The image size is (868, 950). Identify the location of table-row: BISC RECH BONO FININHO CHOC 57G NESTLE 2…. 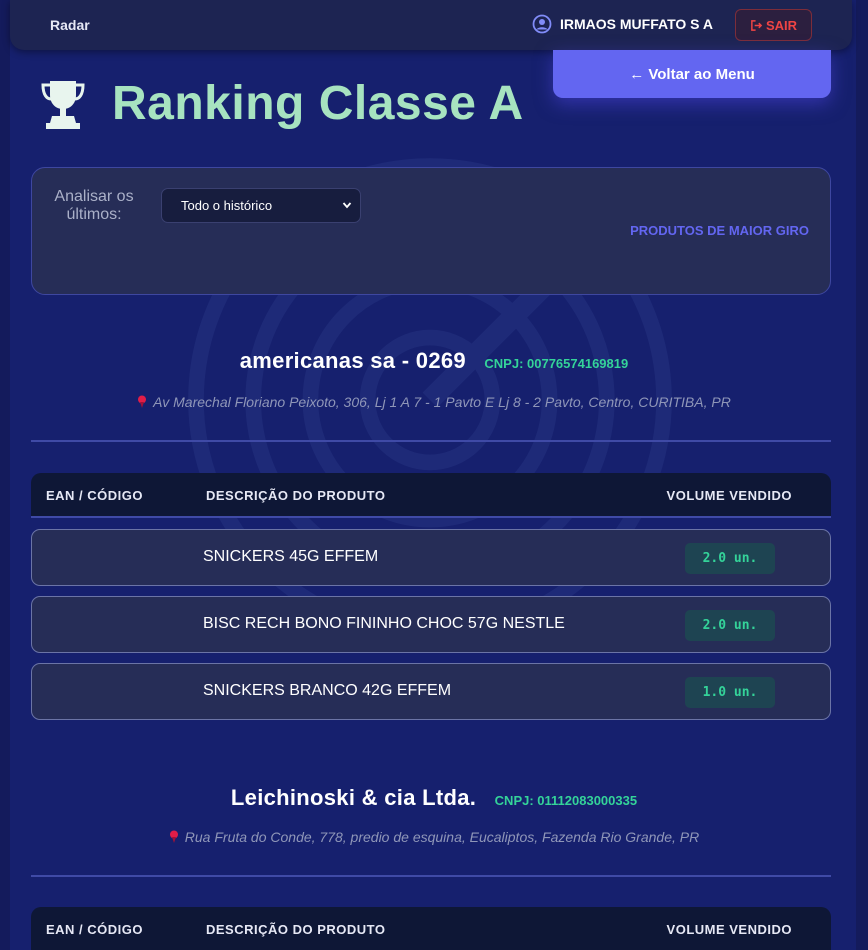
(431, 624).